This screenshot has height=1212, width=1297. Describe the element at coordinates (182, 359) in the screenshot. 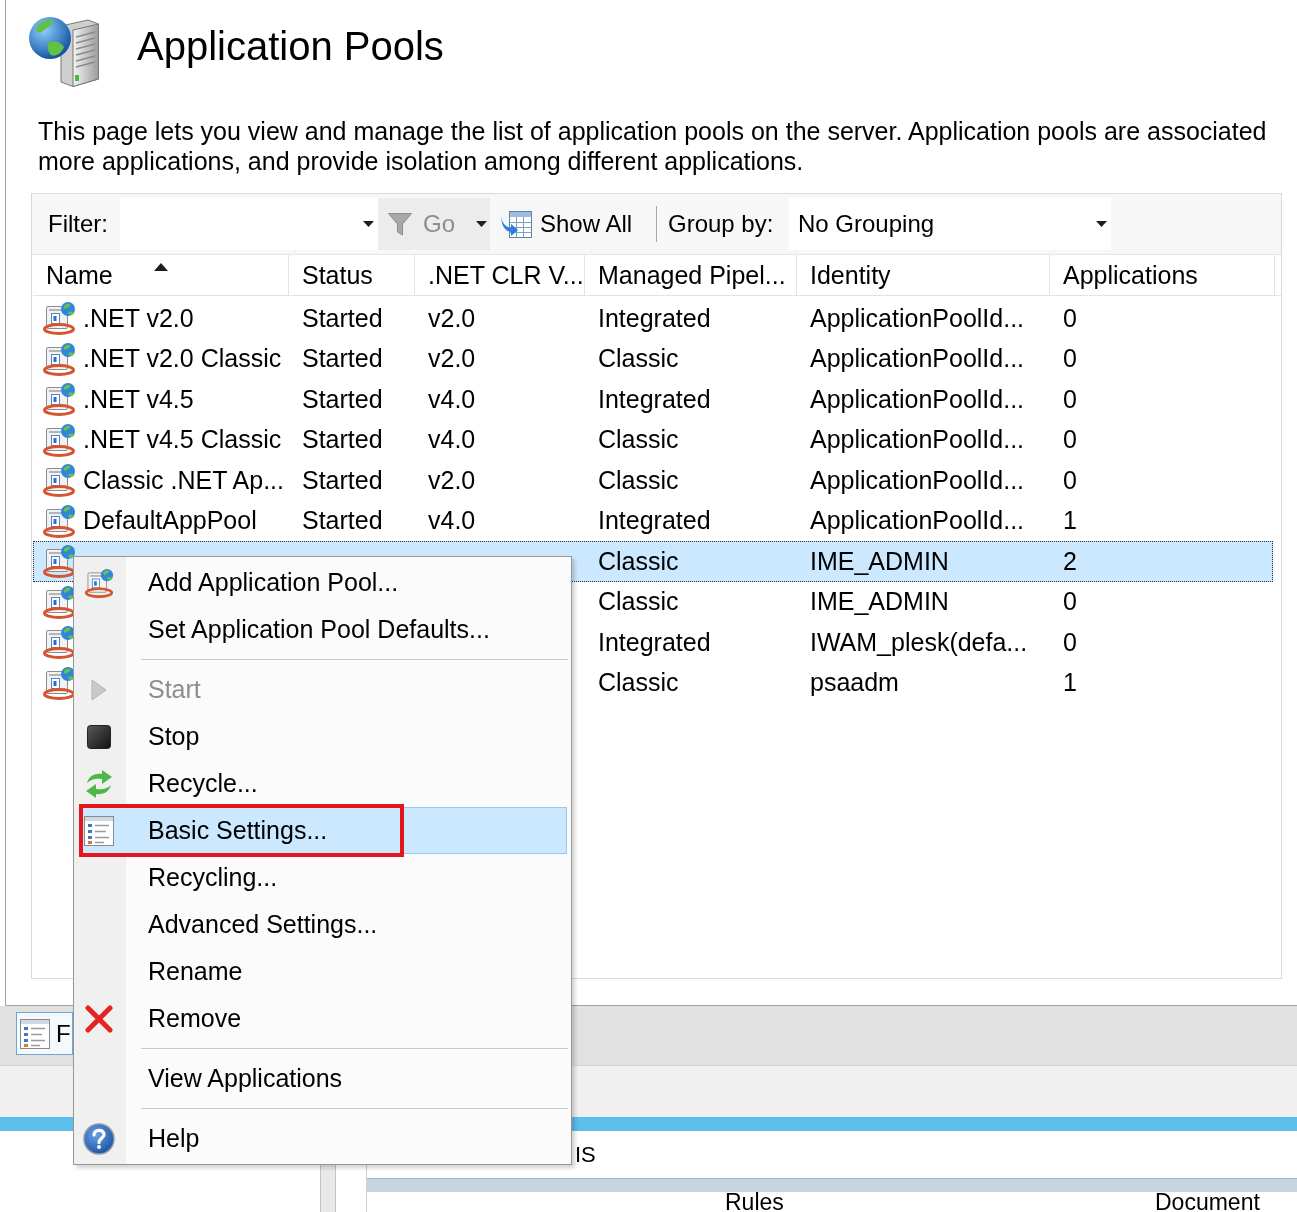

I see `table-cell: .NET v2.0 Classic` at that location.